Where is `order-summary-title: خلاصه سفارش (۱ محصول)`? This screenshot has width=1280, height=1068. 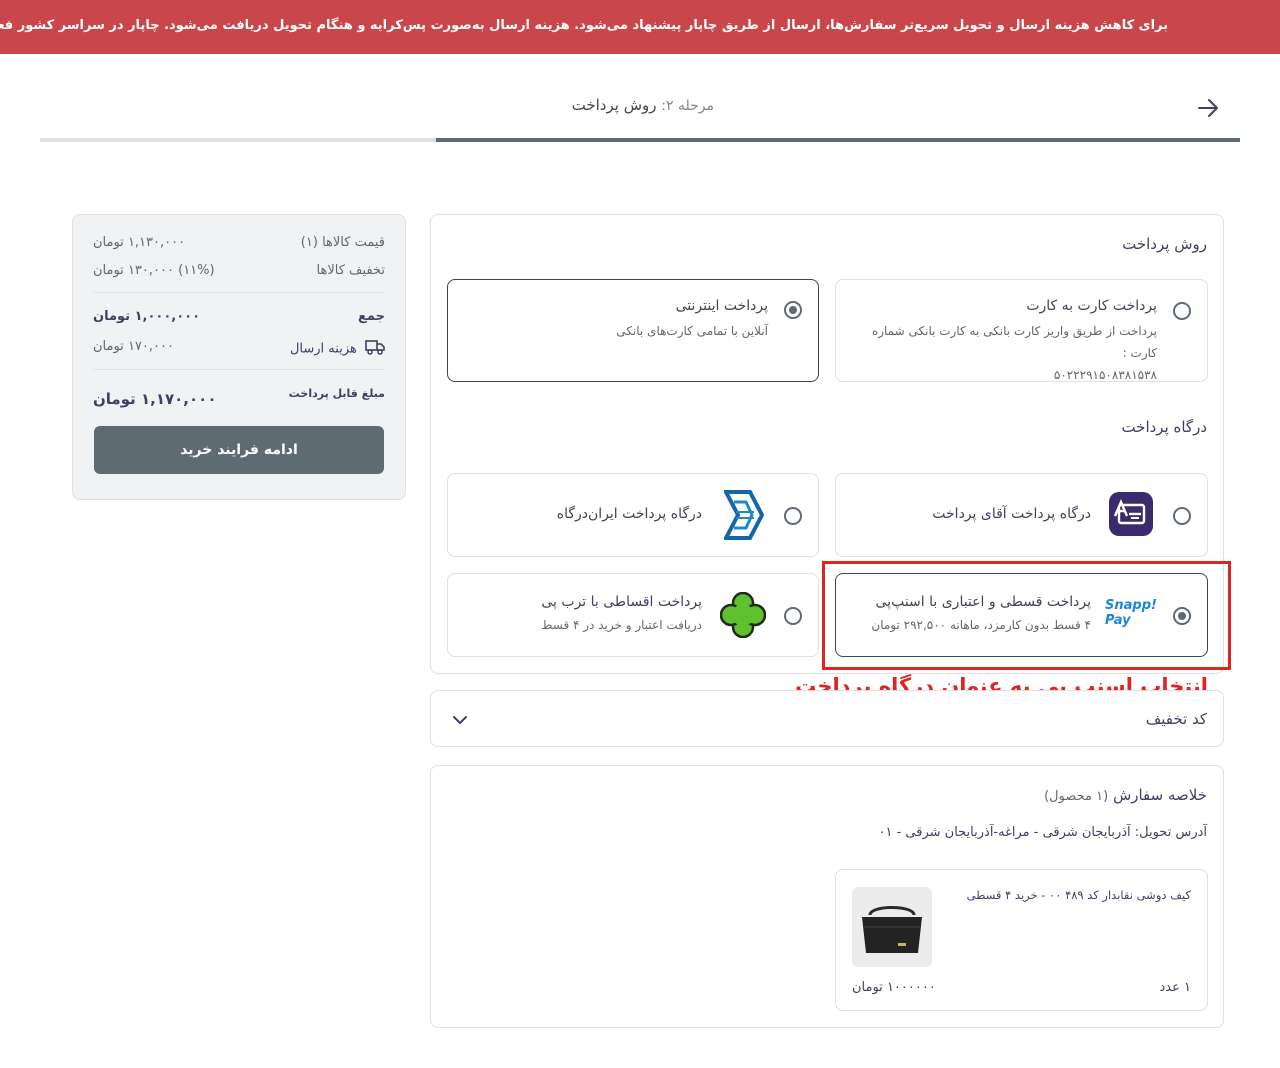 order-summary-title: خلاصه سفارش (۱ محصول) is located at coordinates (1125, 795).